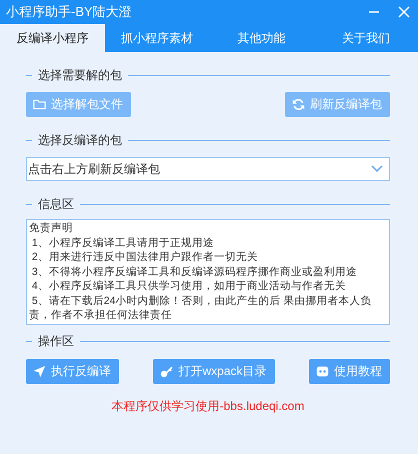 The width and height of the screenshot is (418, 454). Describe the element at coordinates (200, 308) in the screenshot. I see `info-line: 5、请在下载后24小时内删除！否则，由此产生的后 果由挪用者本人负责，作者不承担任何法律责任` at that location.